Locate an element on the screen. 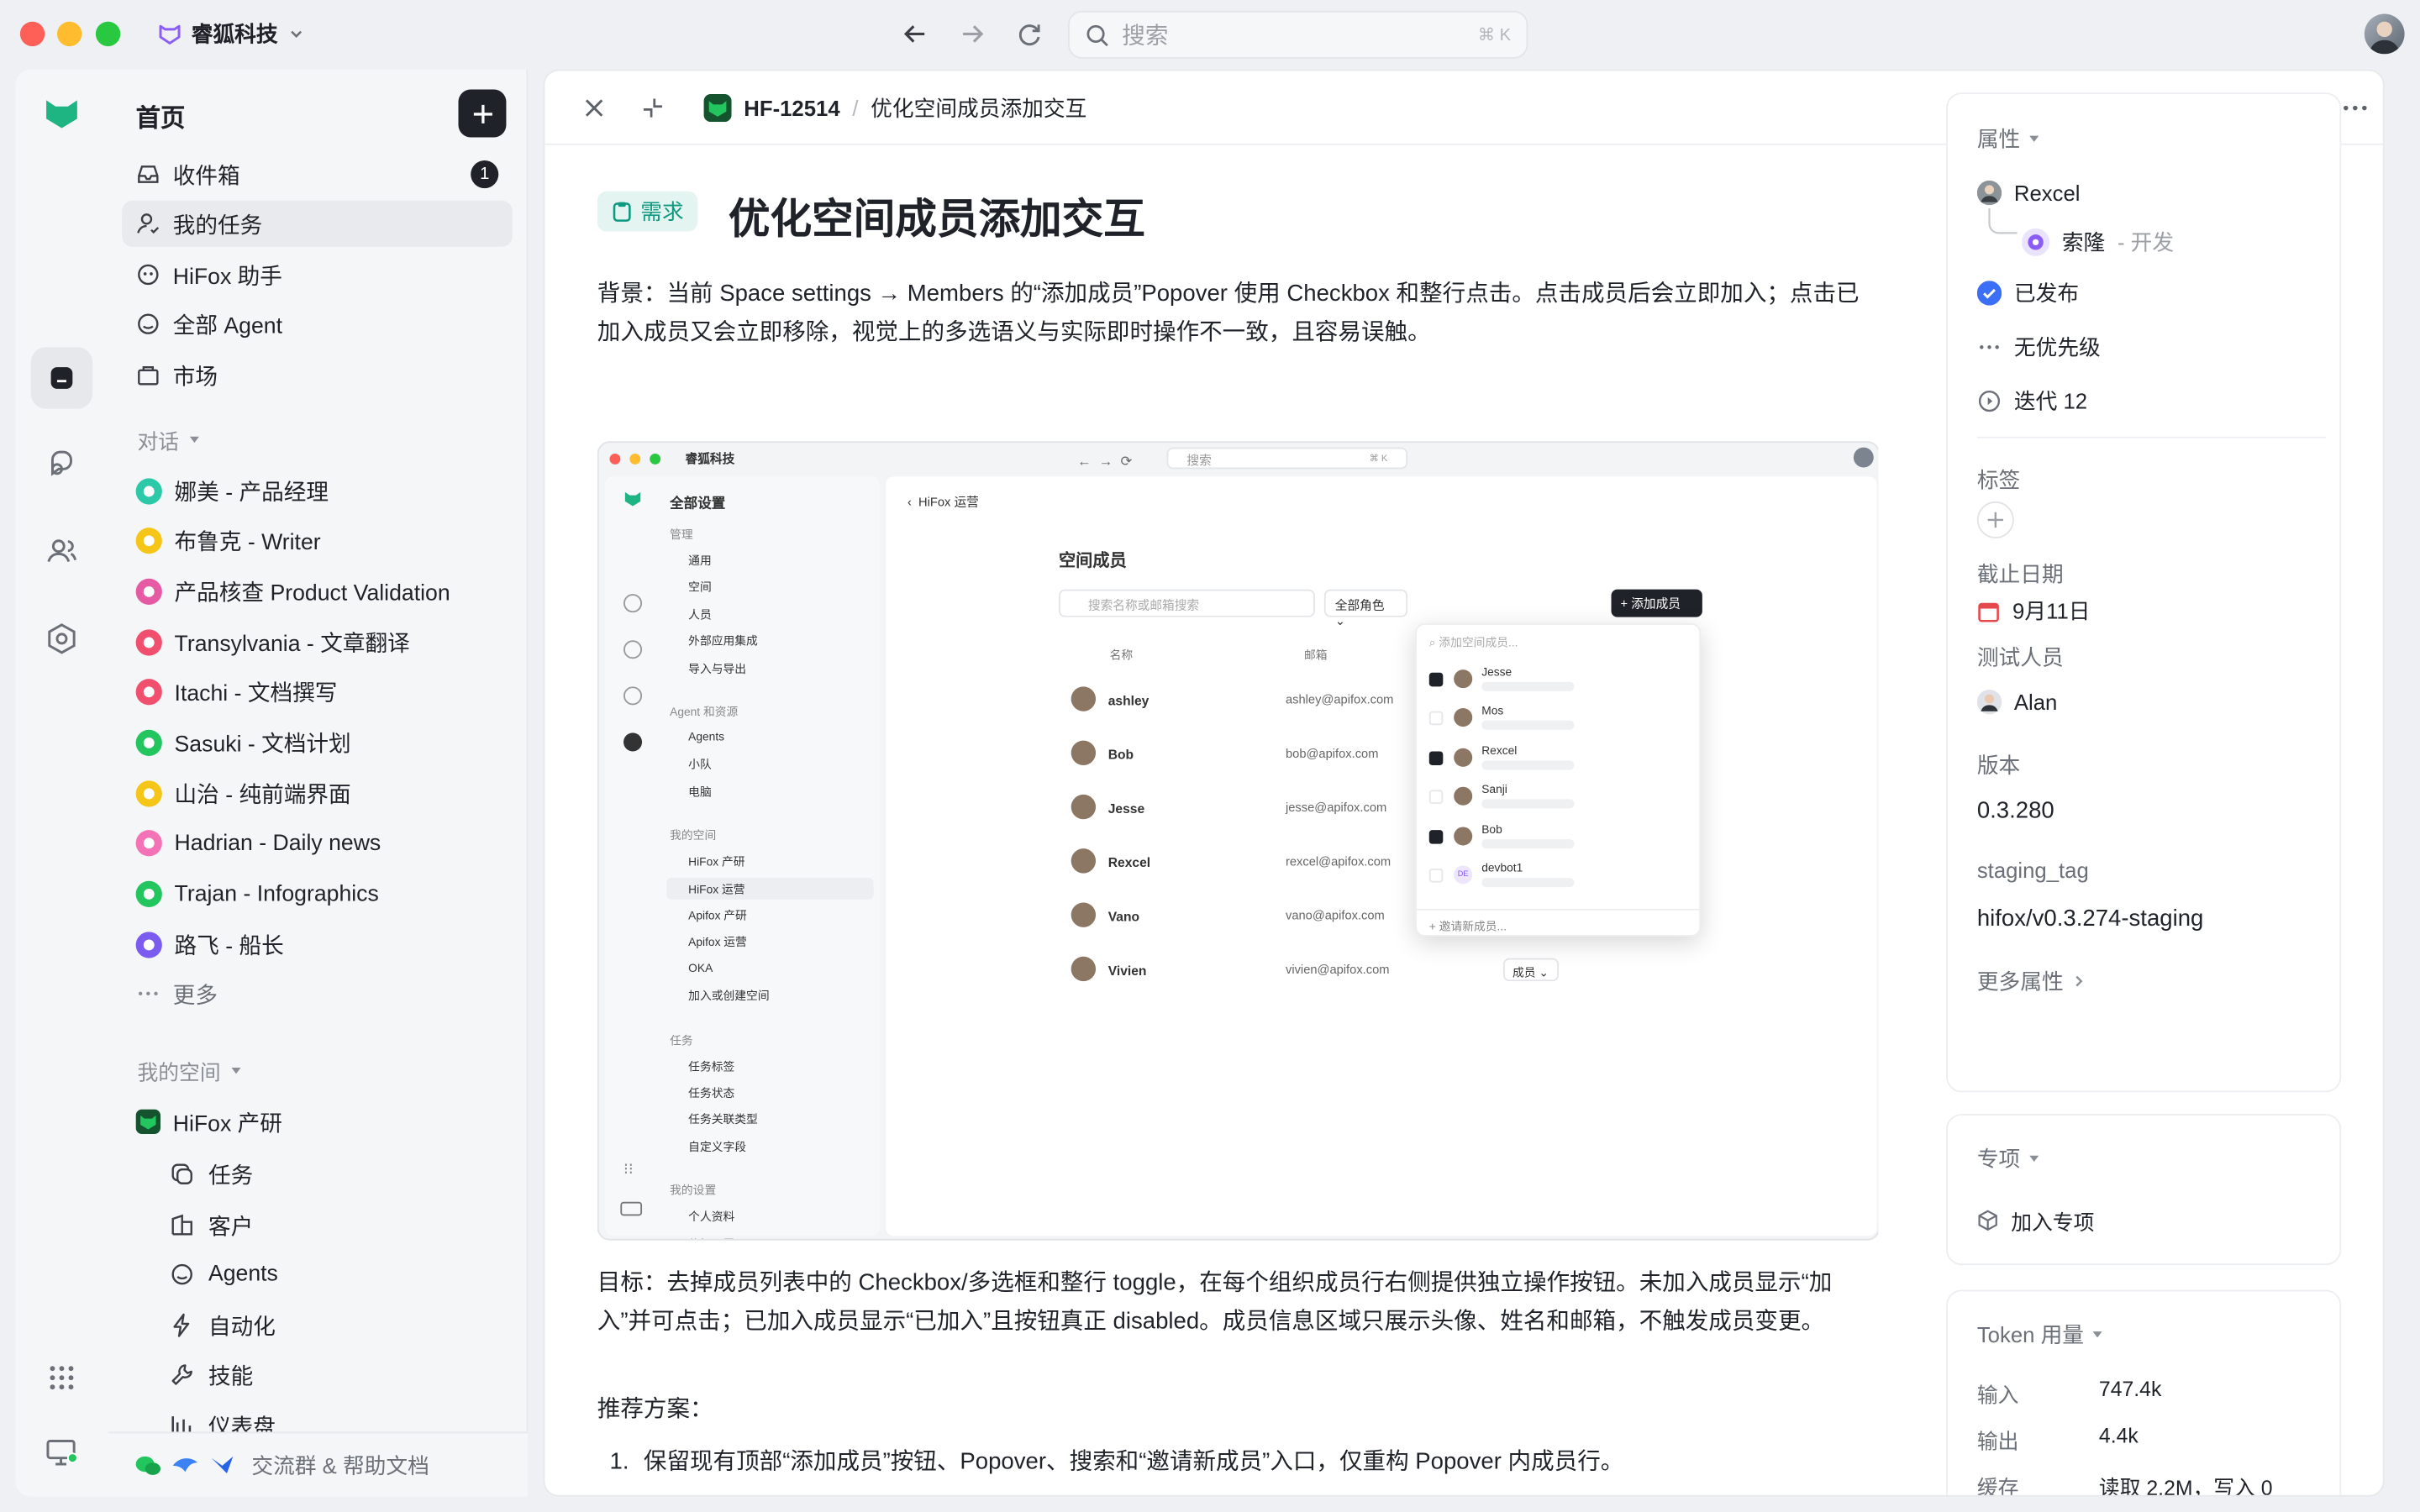  iteration-icon is located at coordinates (1989, 401).